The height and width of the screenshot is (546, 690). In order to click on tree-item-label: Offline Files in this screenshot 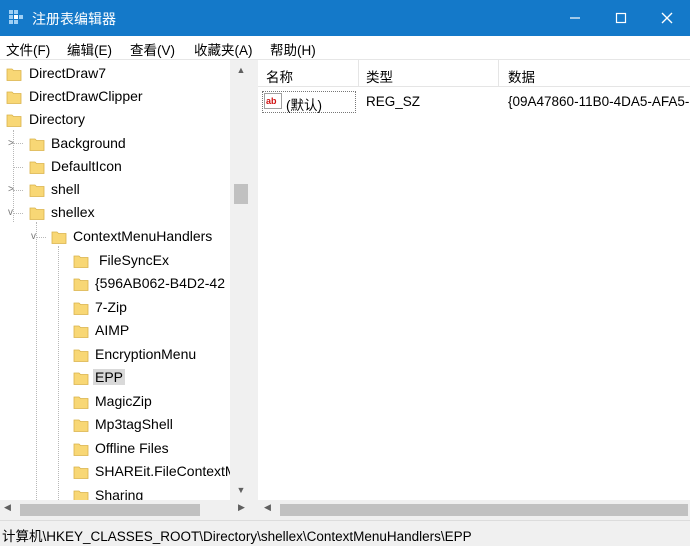, I will do `click(132, 448)`.